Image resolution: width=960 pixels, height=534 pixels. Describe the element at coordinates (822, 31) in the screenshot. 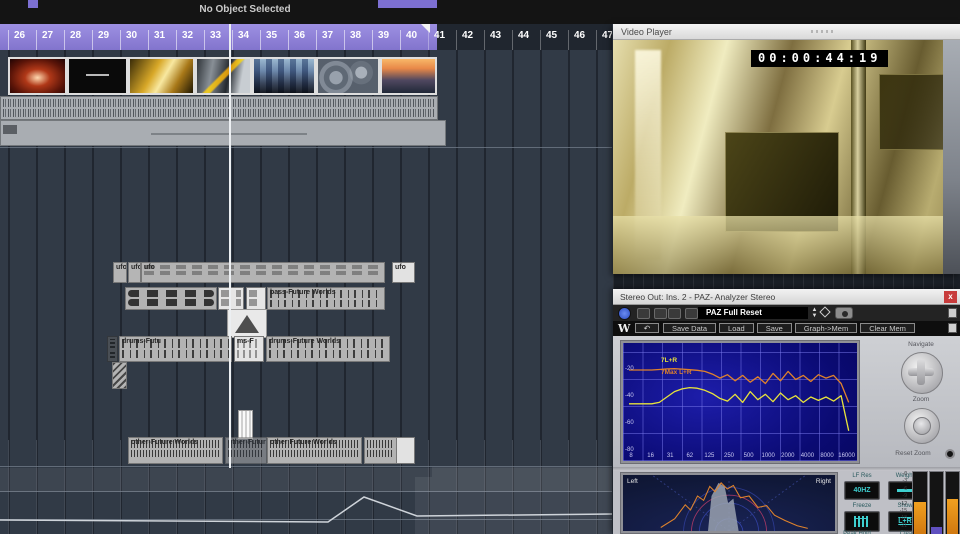

I see `drag-dots` at that location.